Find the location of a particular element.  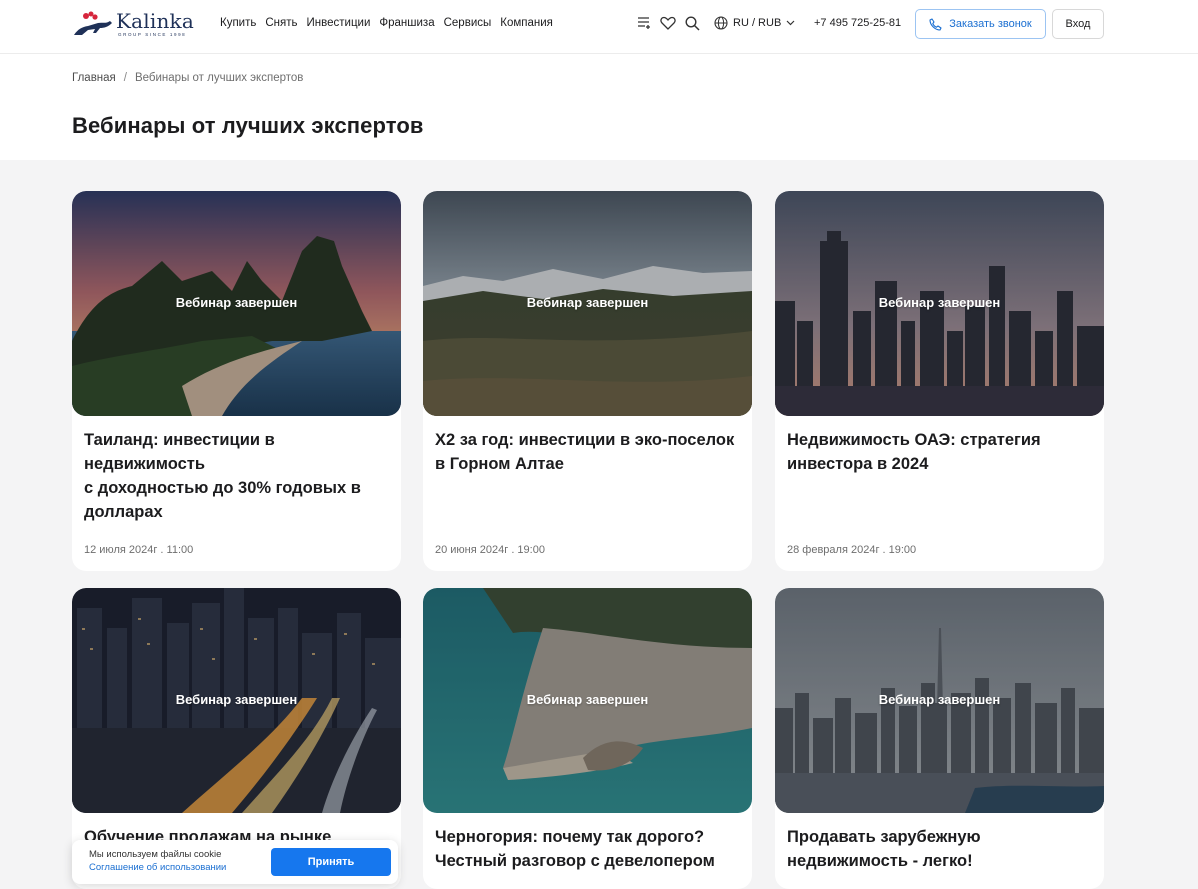

card-image-dubai-day: Вебинар завершен is located at coordinates (939, 700).